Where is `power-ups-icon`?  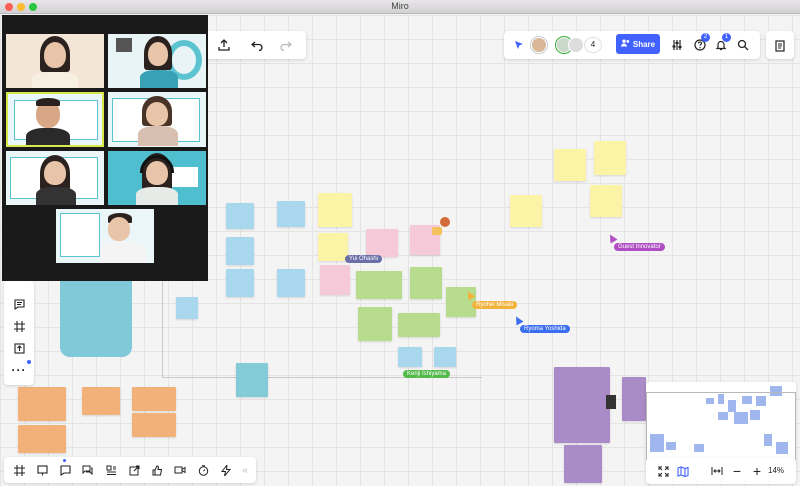 power-ups-icon is located at coordinates (226, 470).